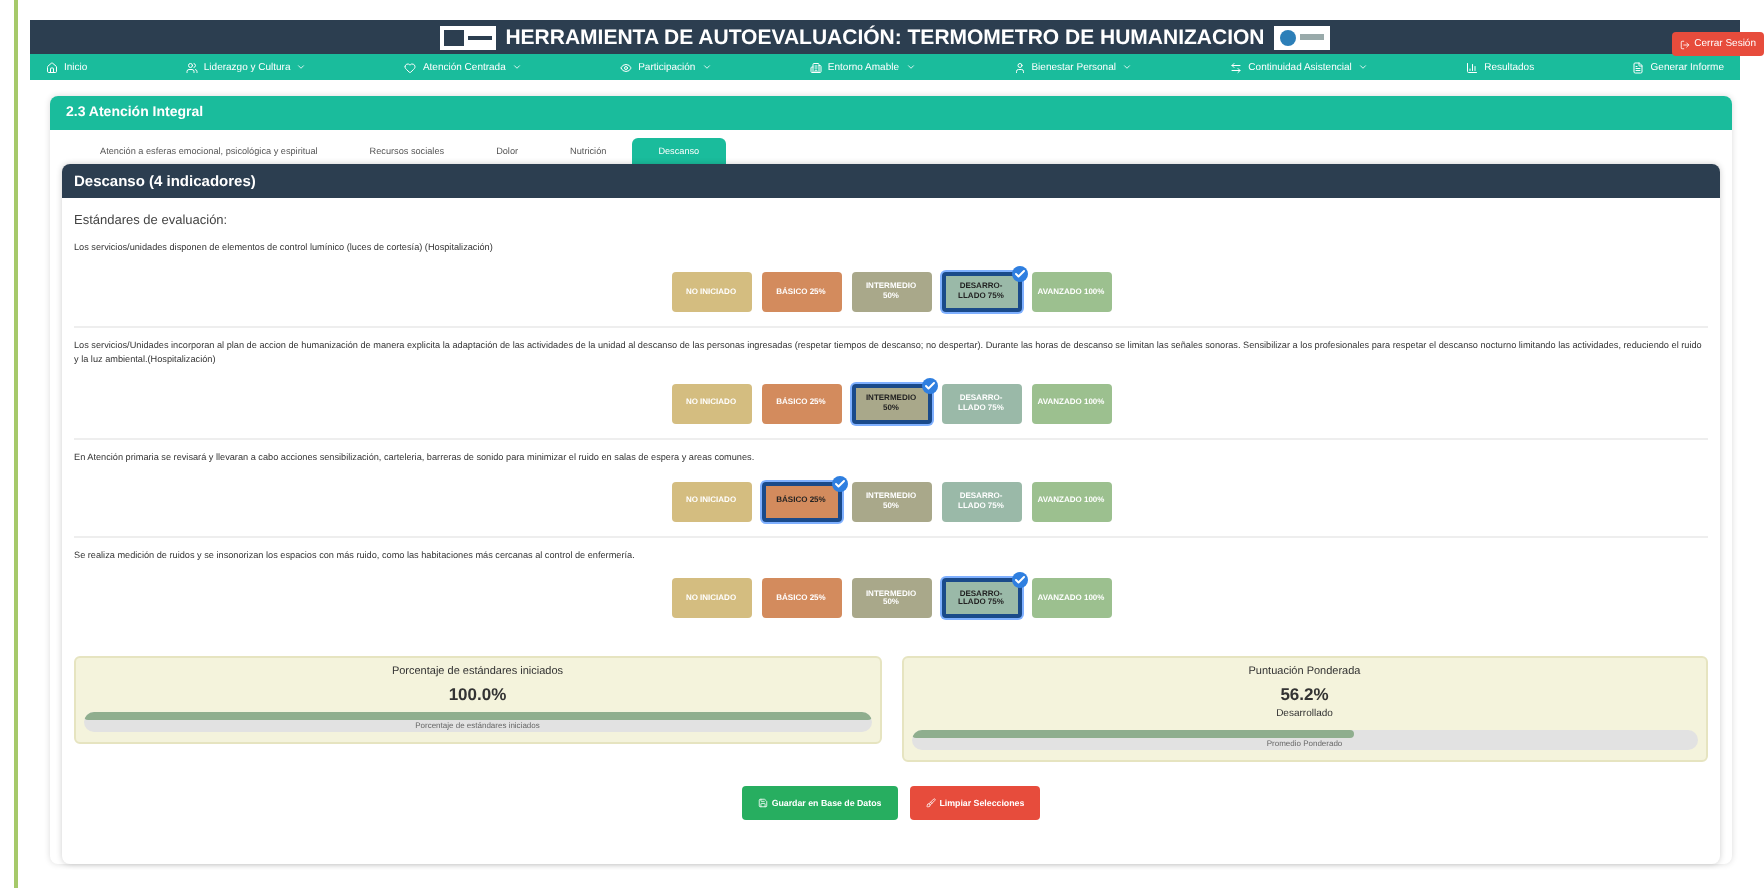  Describe the element at coordinates (1638, 67) in the screenshot. I see `document-icon` at that location.